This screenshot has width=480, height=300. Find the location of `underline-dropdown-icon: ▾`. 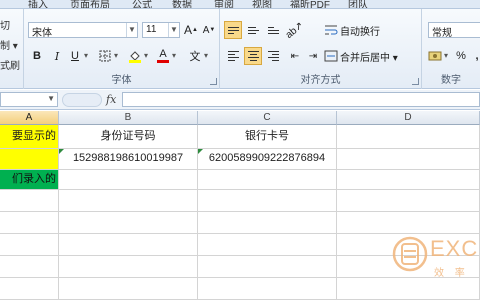

underline-dropdown-icon: ▾ is located at coordinates (86, 55).